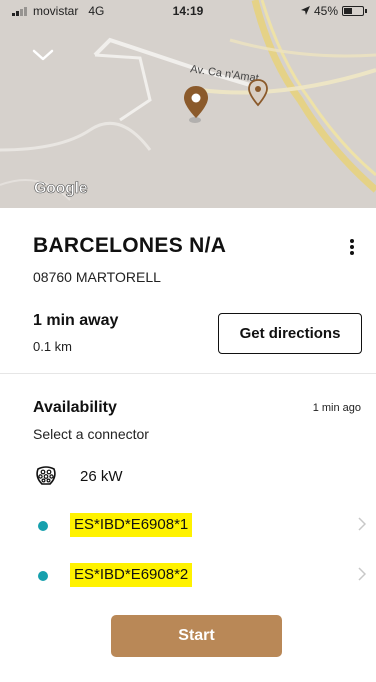 The image size is (376, 682). Describe the element at coordinates (354, 11) in the screenshot. I see `battery-icon` at that location.